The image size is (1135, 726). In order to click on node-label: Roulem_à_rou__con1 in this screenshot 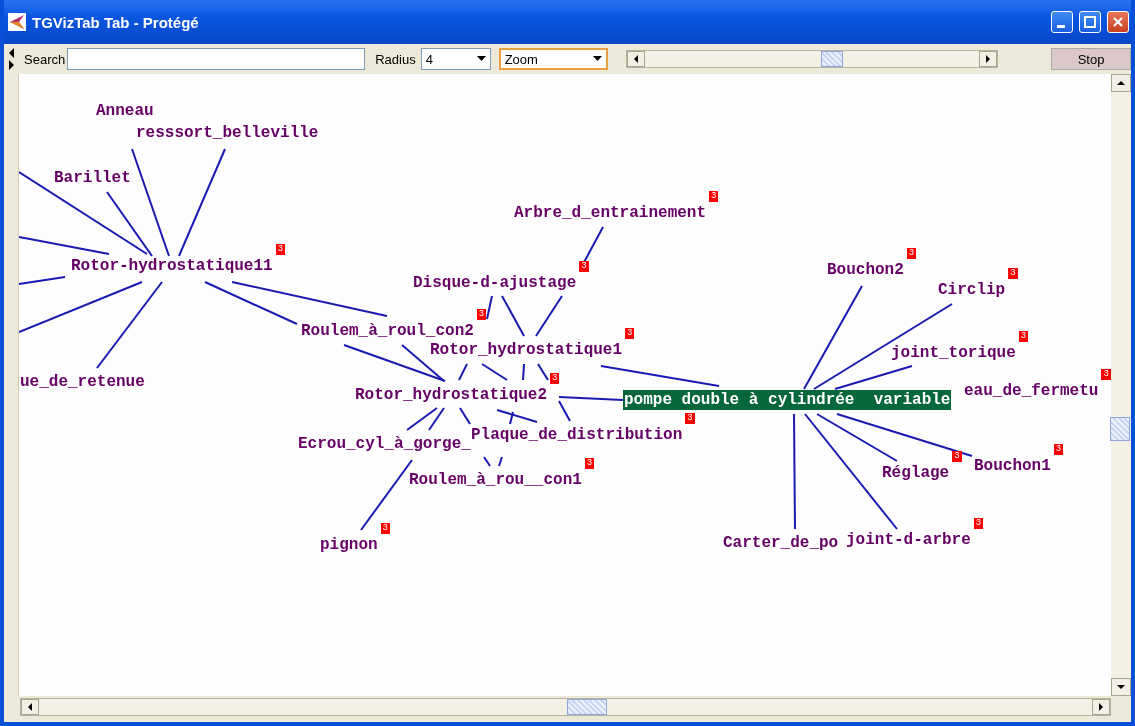, I will do `click(495, 480)`.